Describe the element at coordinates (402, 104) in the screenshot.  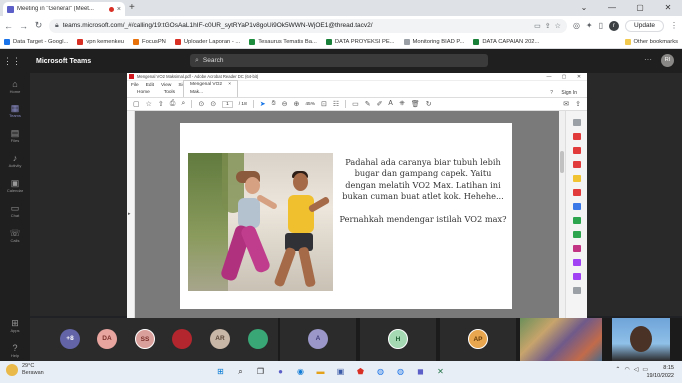
I see `stamp-icon: ⎈` at that location.